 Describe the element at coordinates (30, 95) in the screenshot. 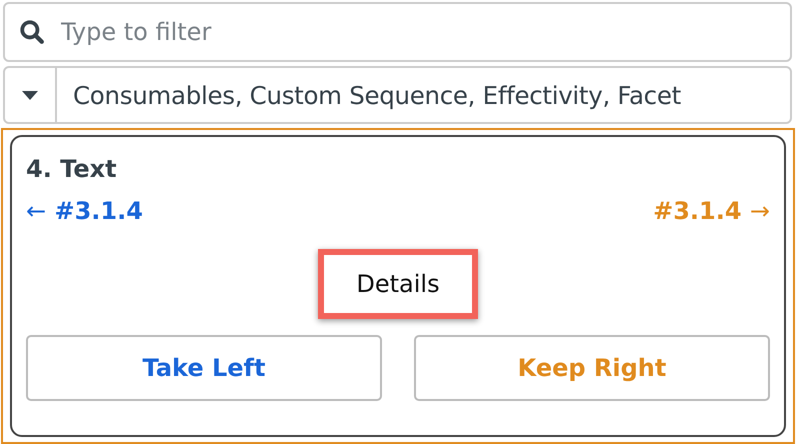

I see `caret-icon` at that location.